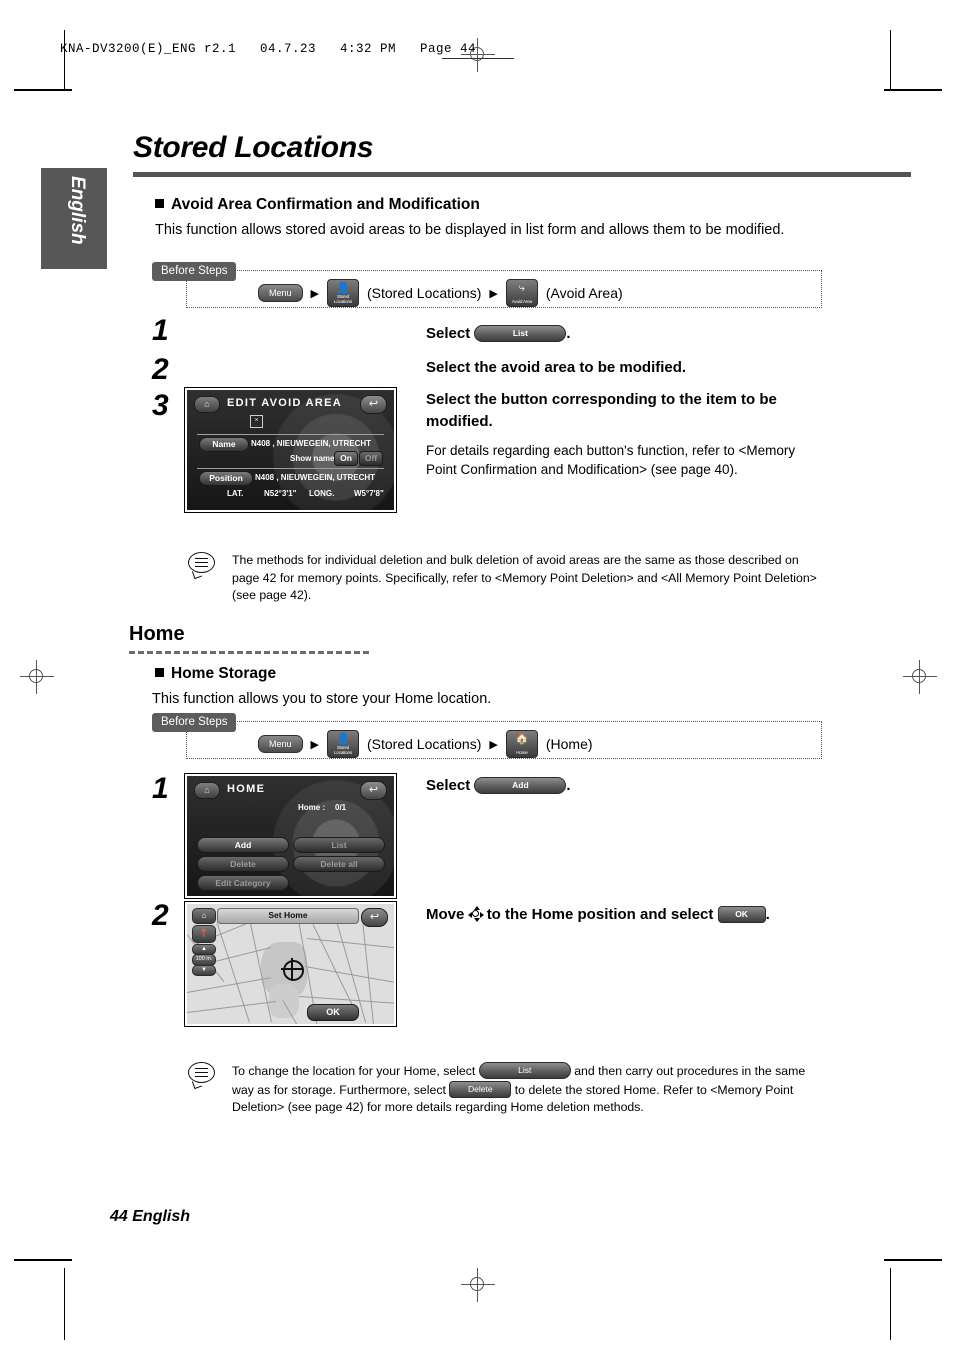  What do you see at coordinates (201, 566) in the screenshot?
I see `note-bubble-icon` at bounding box center [201, 566].